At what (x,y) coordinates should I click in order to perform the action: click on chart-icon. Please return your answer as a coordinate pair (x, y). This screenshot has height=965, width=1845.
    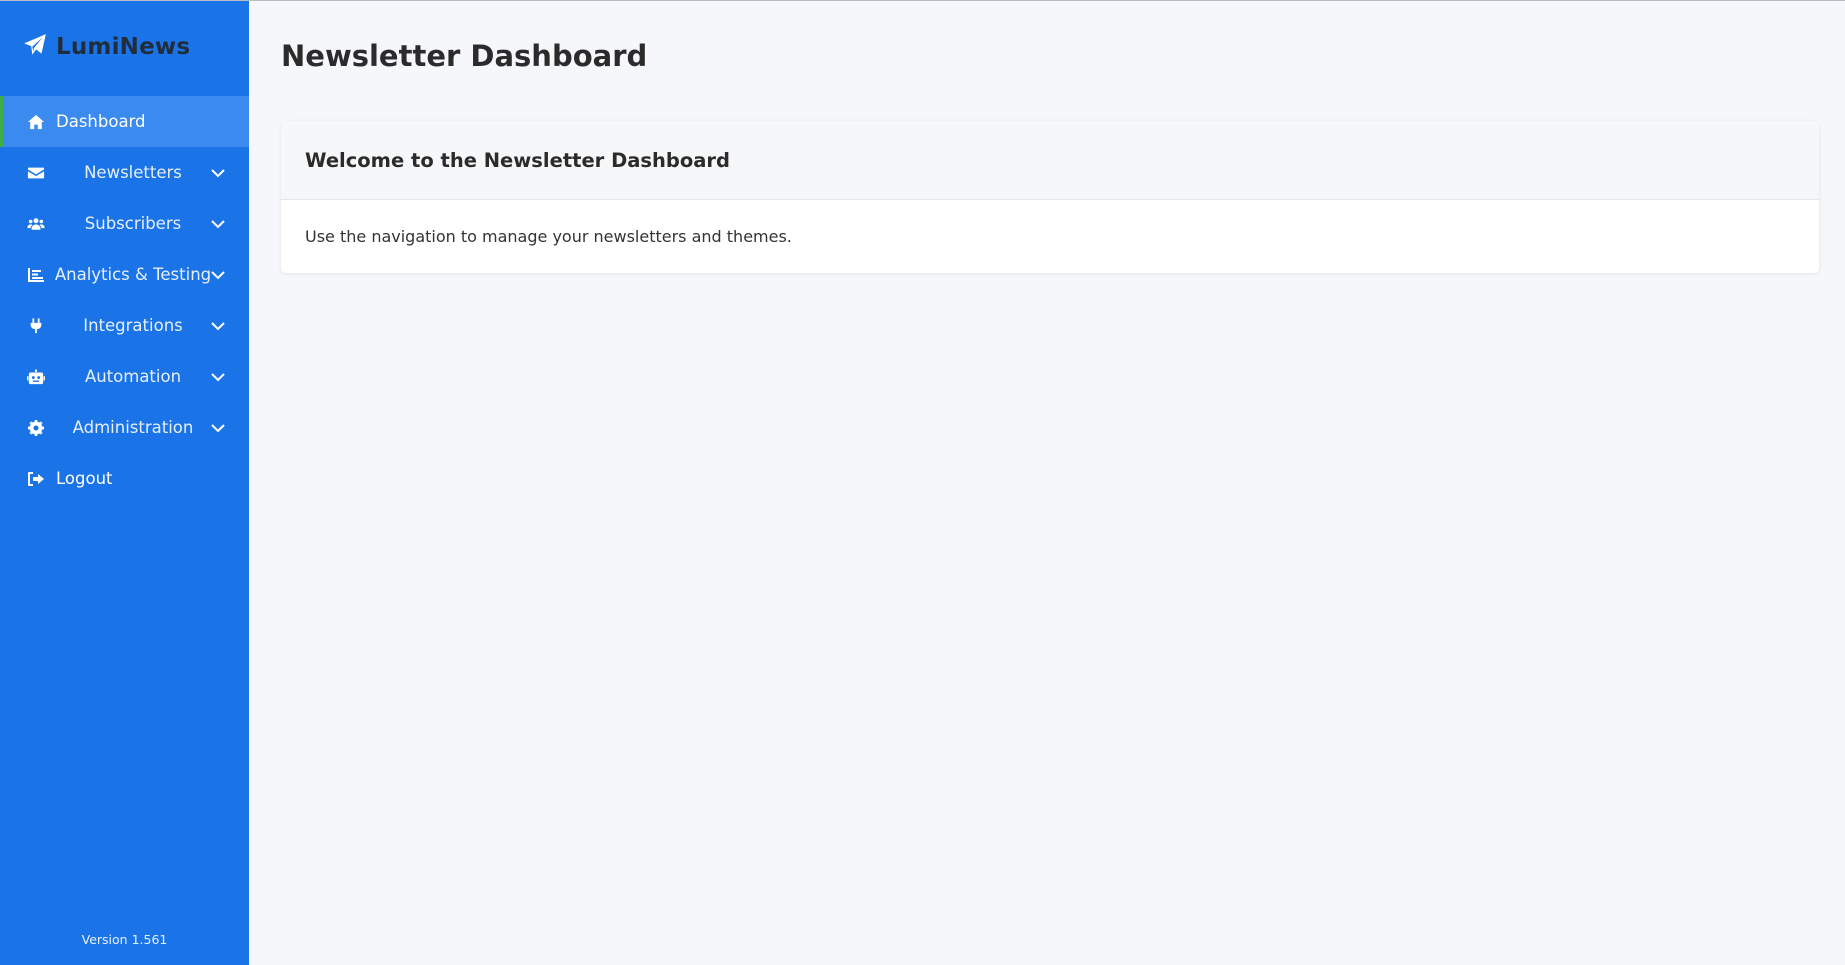
    Looking at the image, I should click on (35, 274).